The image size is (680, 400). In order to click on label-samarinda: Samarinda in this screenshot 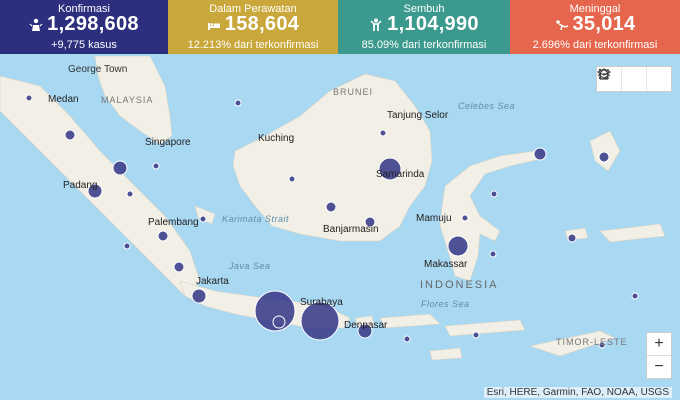, I will do `click(400, 174)`.